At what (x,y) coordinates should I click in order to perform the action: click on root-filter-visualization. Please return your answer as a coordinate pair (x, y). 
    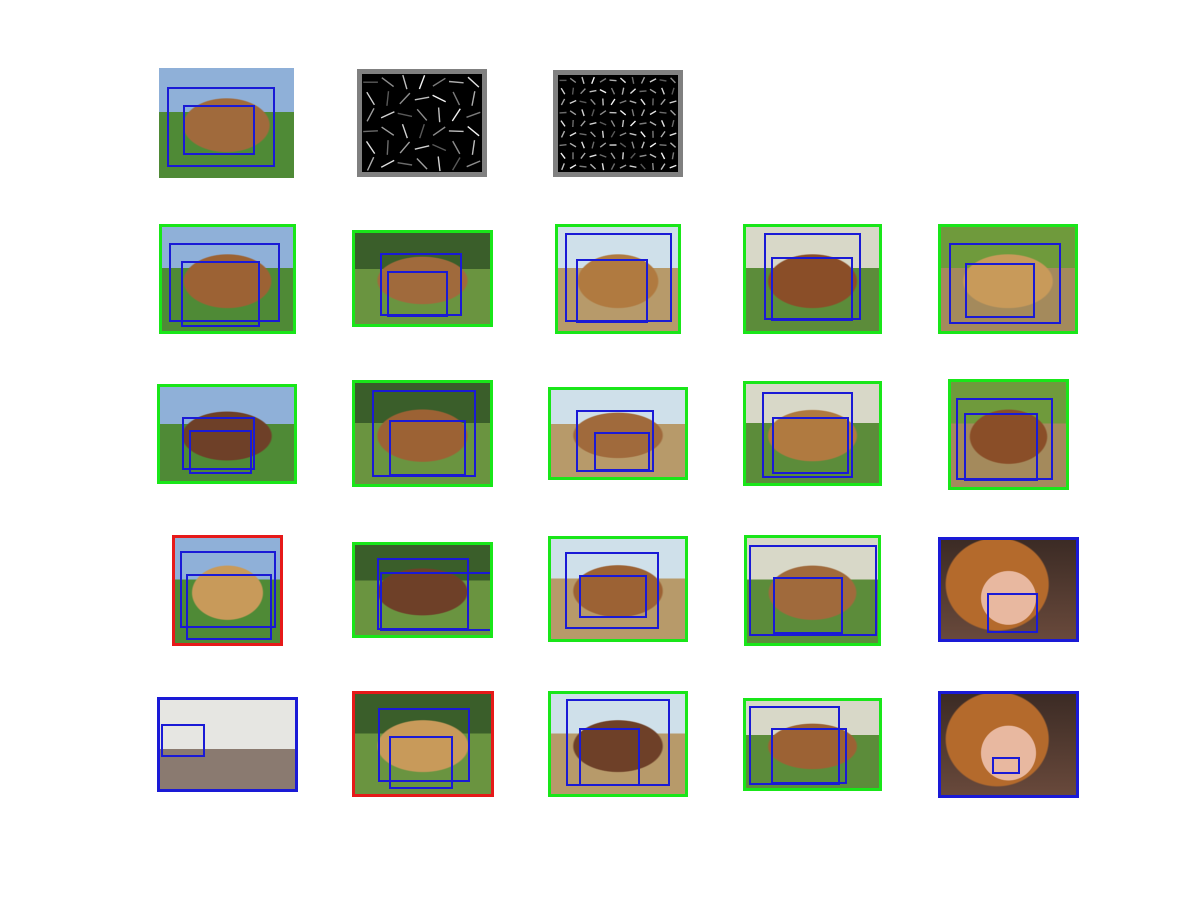
    Looking at the image, I should click on (422, 123).